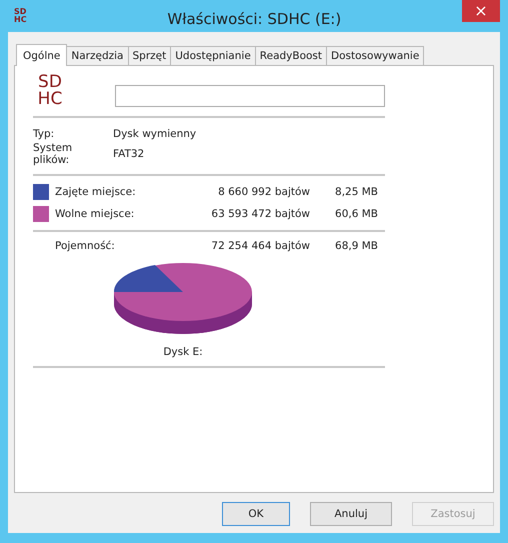 The height and width of the screenshot is (543, 508). What do you see at coordinates (356, 192) in the screenshot?
I see `size-value: 8,25 MB` at bounding box center [356, 192].